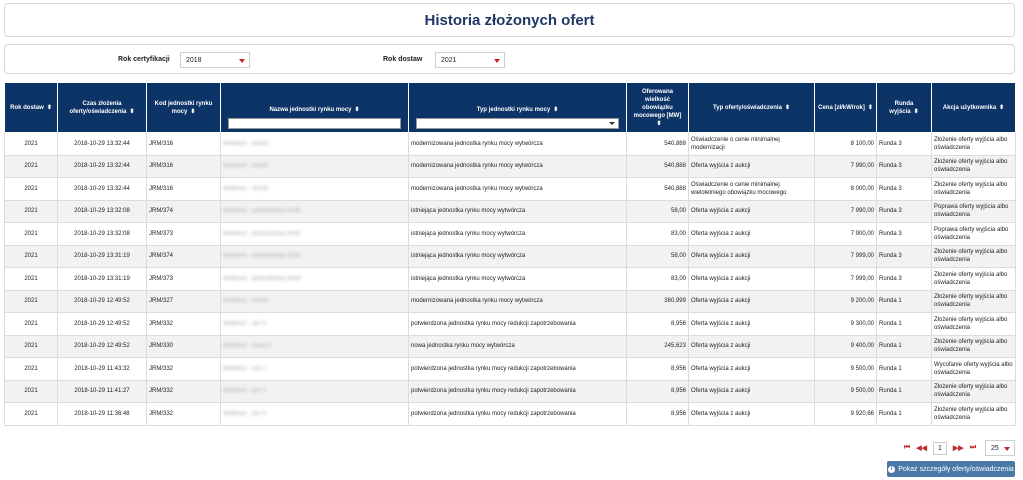 Image resolution: width=1023 pixels, height=480 pixels. I want to click on title-card: Historia złożonych ofert, so click(509, 20).